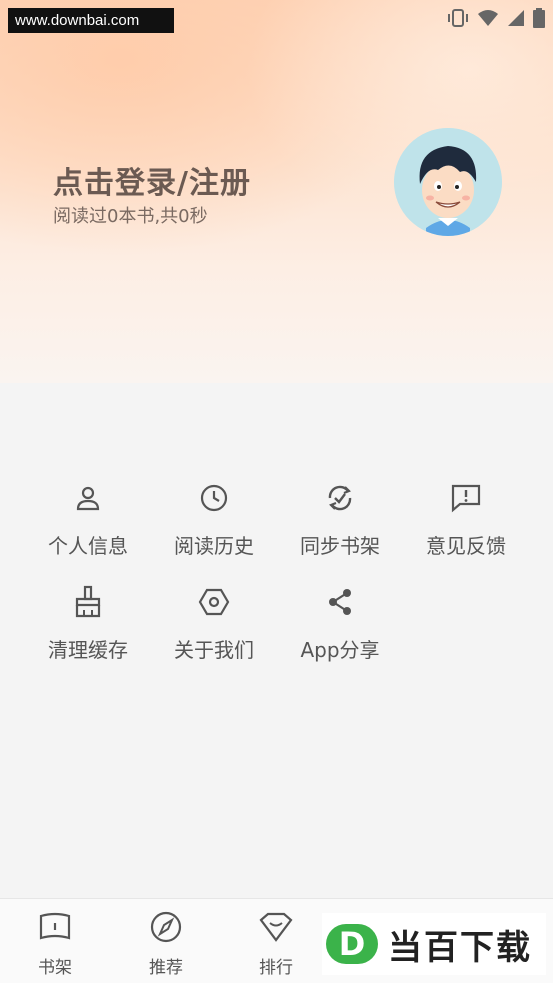 The width and height of the screenshot is (553, 983). I want to click on menu-item-sync-bookshelf: 同步书架, so click(340, 522).